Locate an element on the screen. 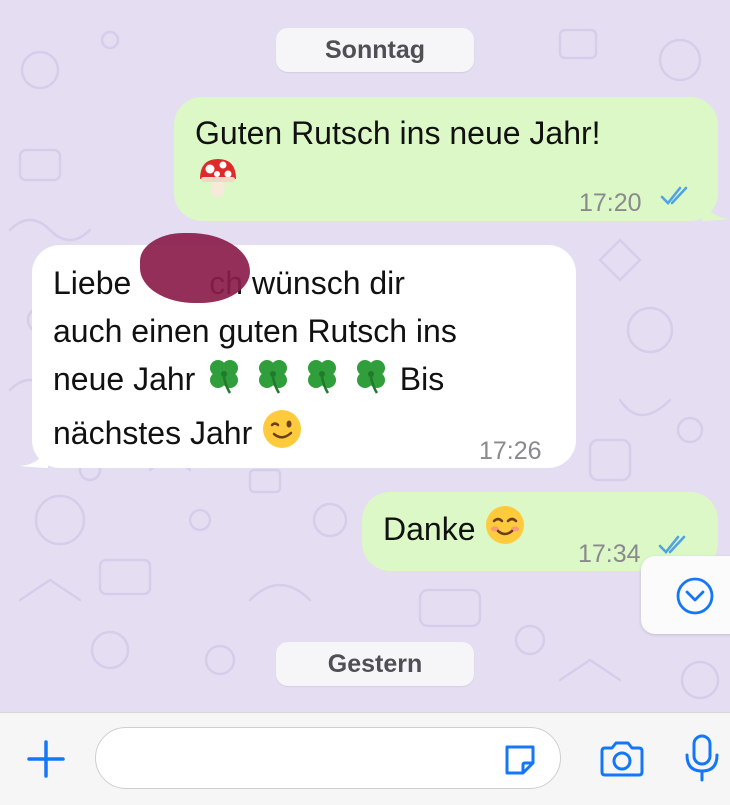 The width and height of the screenshot is (730, 805). smiling-face-emoji is located at coordinates (505, 531).